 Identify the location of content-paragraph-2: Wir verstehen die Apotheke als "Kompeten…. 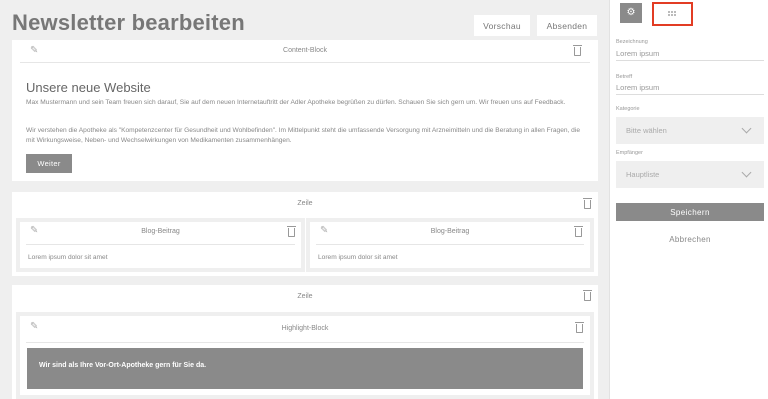
(303, 135).